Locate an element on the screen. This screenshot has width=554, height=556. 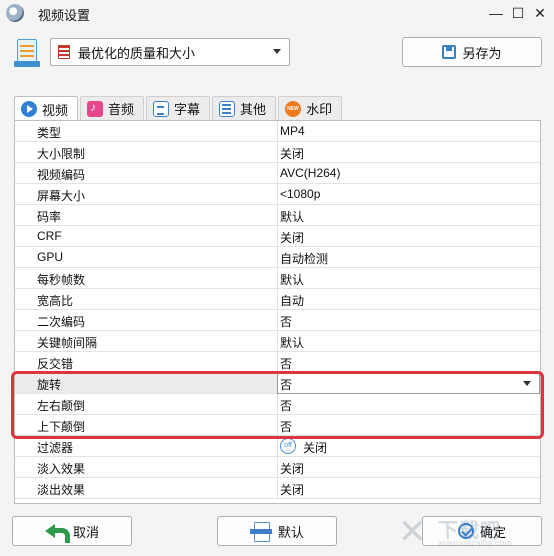
save-as-button: 另存为 is located at coordinates (472, 52).